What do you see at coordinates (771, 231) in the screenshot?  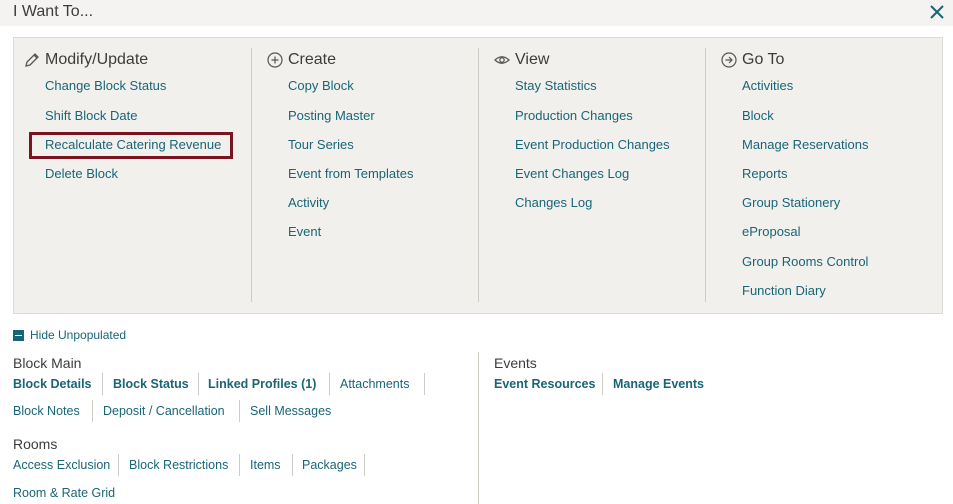 I see `menu-item-eproposal: eProposal` at bounding box center [771, 231].